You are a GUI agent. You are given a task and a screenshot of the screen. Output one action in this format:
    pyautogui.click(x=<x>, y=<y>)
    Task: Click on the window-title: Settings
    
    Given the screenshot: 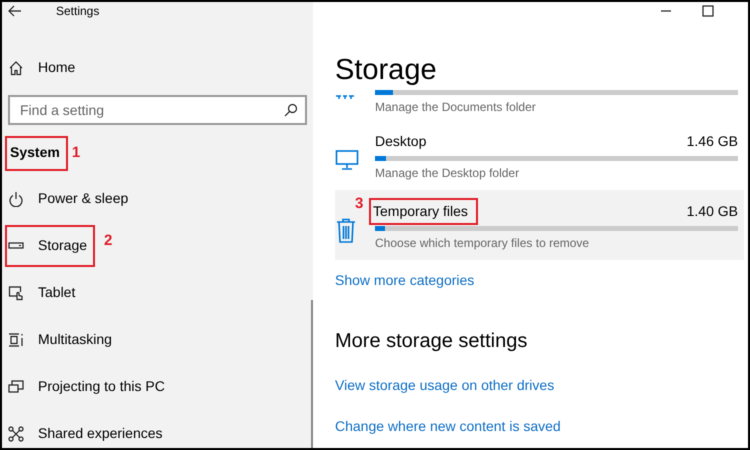 What is the action you would take?
    pyautogui.click(x=78, y=11)
    